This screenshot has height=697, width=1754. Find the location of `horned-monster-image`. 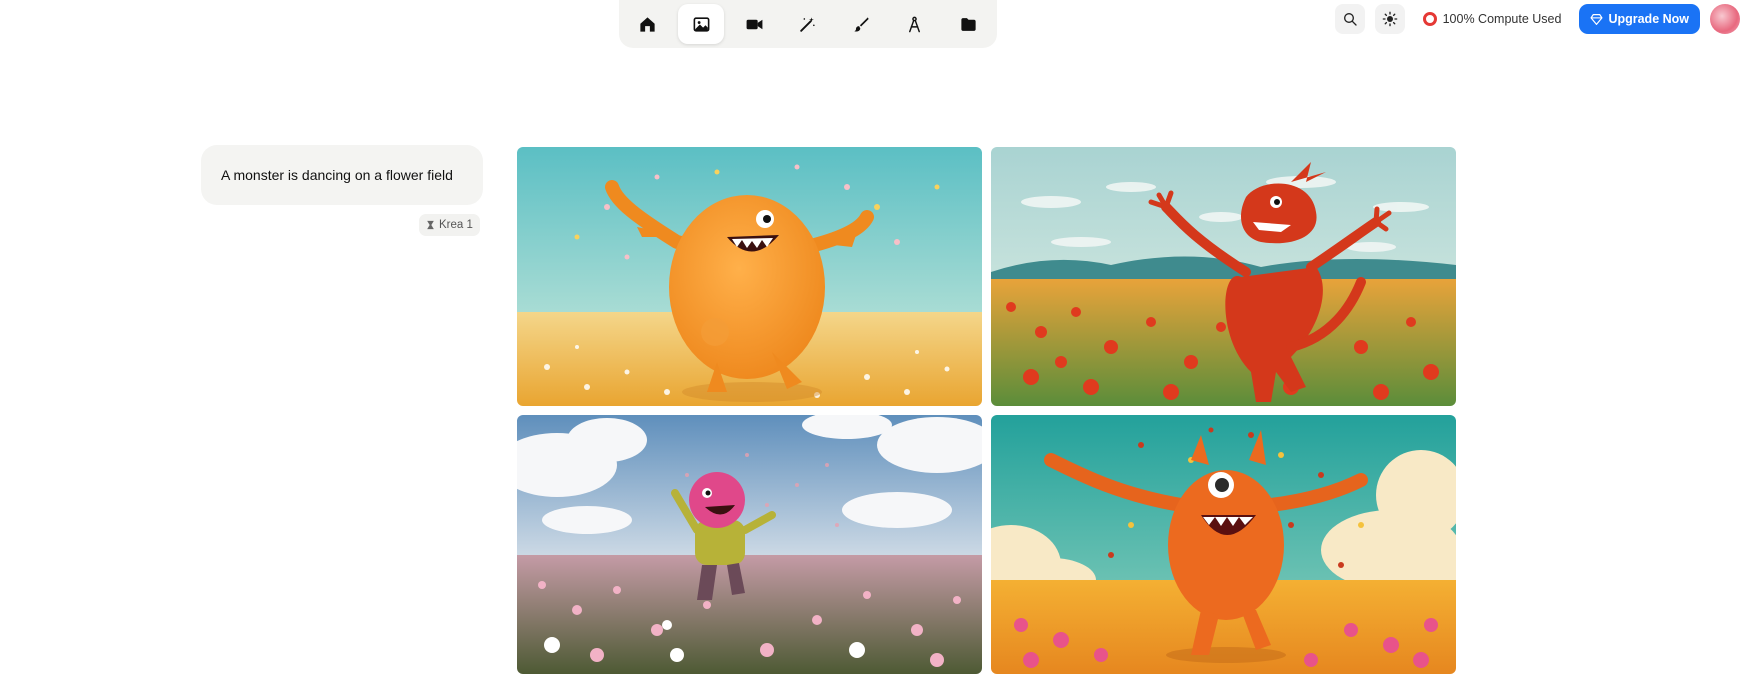

horned-monster-image is located at coordinates (1223, 544).